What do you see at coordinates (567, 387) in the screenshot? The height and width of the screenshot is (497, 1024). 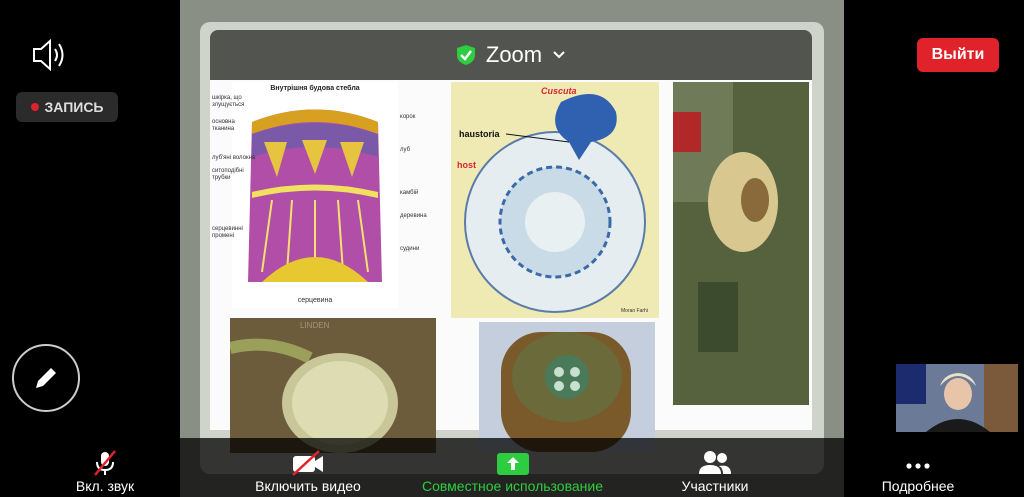 I see `stem-section-photo` at bounding box center [567, 387].